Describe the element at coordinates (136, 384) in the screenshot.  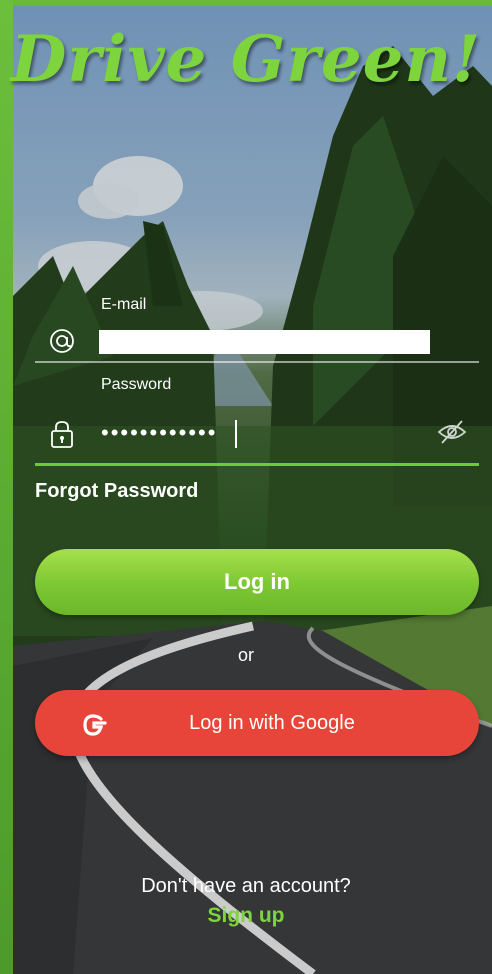
I see `password-label: Password` at that location.